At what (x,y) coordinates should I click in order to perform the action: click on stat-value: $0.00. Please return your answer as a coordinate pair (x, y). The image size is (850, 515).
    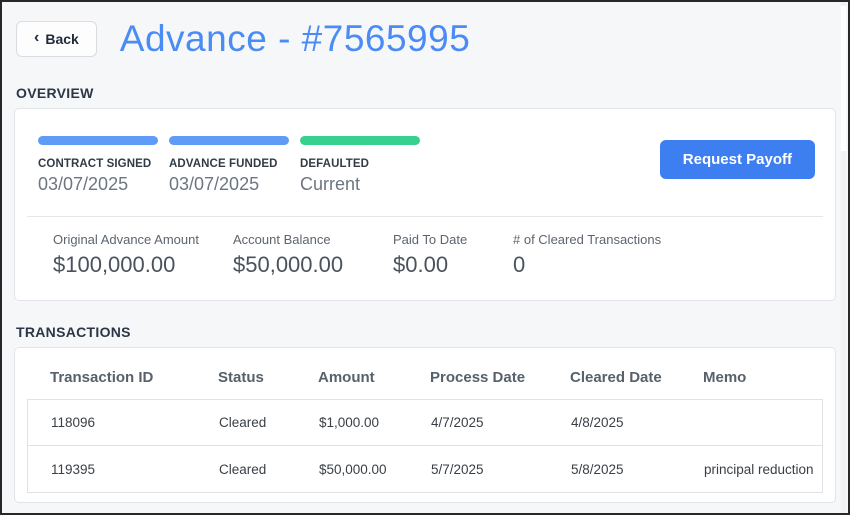
    Looking at the image, I should click on (421, 264).